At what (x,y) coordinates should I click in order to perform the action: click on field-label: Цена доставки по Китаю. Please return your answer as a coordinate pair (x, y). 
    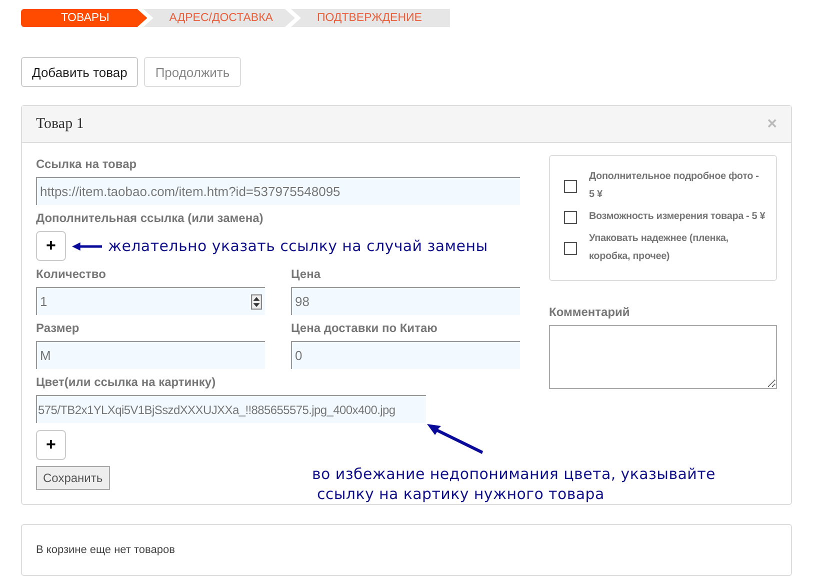
    Looking at the image, I should click on (364, 328).